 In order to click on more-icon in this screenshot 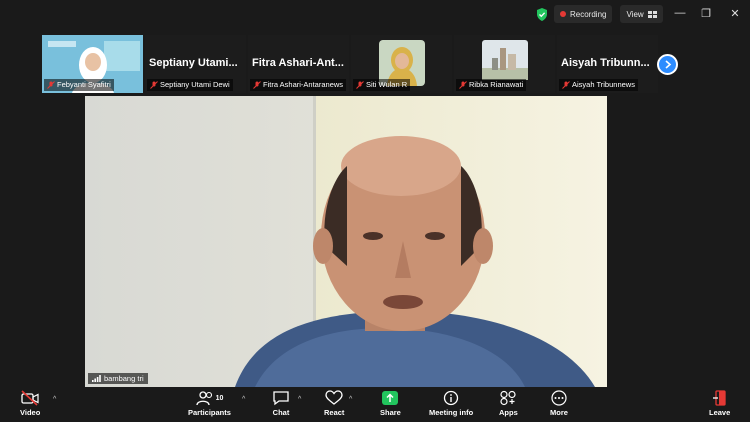, I will do `click(559, 398)`.